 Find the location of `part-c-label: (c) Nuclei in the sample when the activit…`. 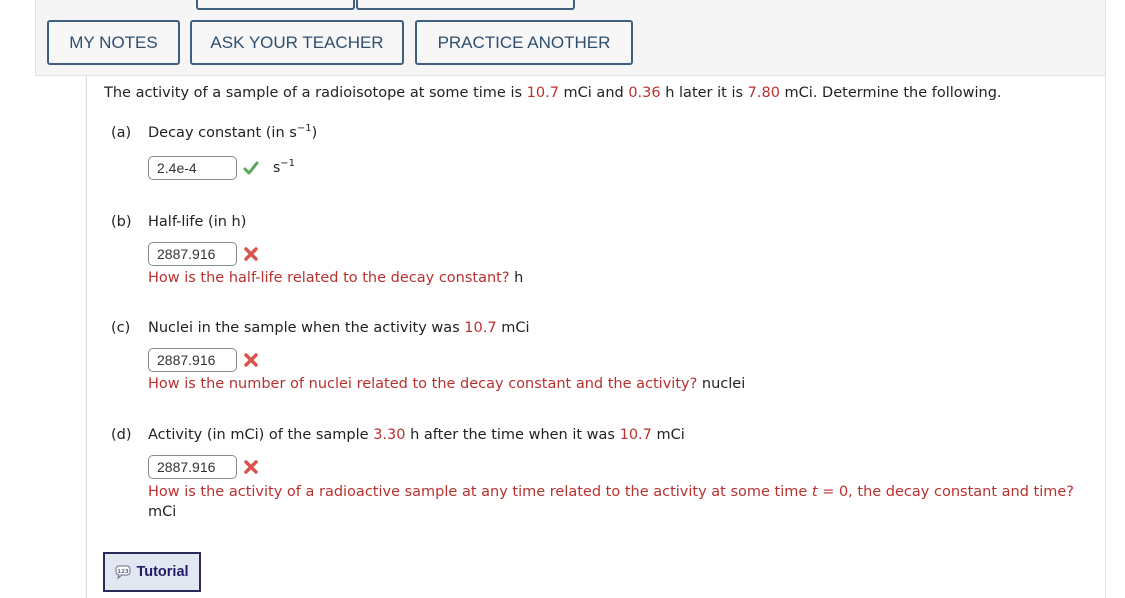

part-c-label: (c) Nuclei in the sample when the activit… is located at coordinates (320, 328).